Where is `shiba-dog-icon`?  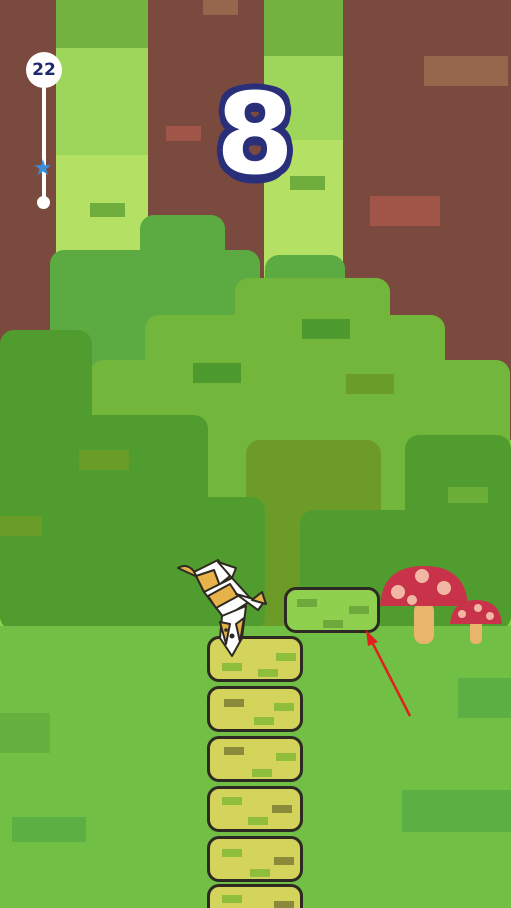
shiba-dog-icon is located at coordinates (222, 610).